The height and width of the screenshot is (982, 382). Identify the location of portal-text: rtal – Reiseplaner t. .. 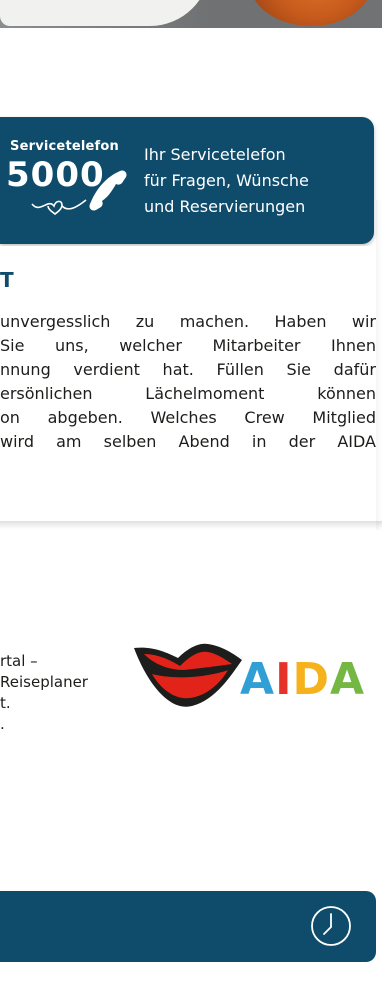
(44, 693).